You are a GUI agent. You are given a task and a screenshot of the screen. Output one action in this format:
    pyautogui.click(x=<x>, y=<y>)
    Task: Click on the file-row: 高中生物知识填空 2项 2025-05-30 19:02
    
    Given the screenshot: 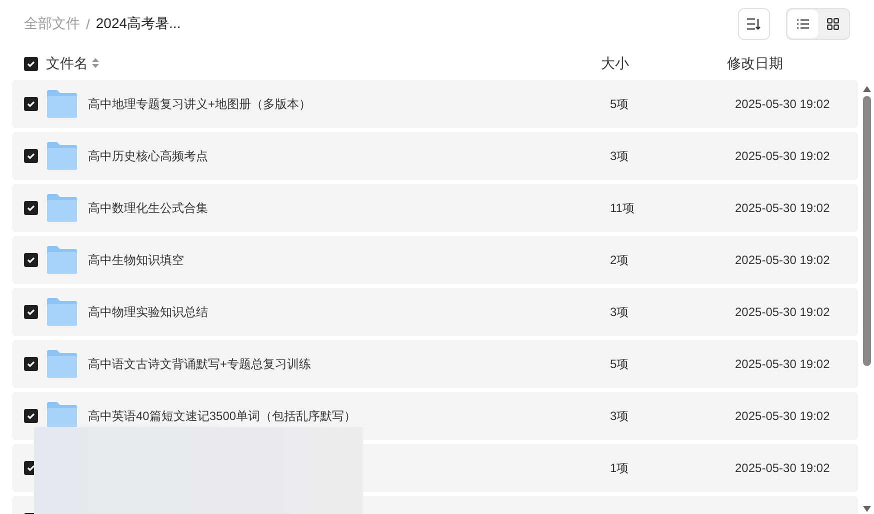 What is the action you would take?
    pyautogui.click(x=435, y=260)
    